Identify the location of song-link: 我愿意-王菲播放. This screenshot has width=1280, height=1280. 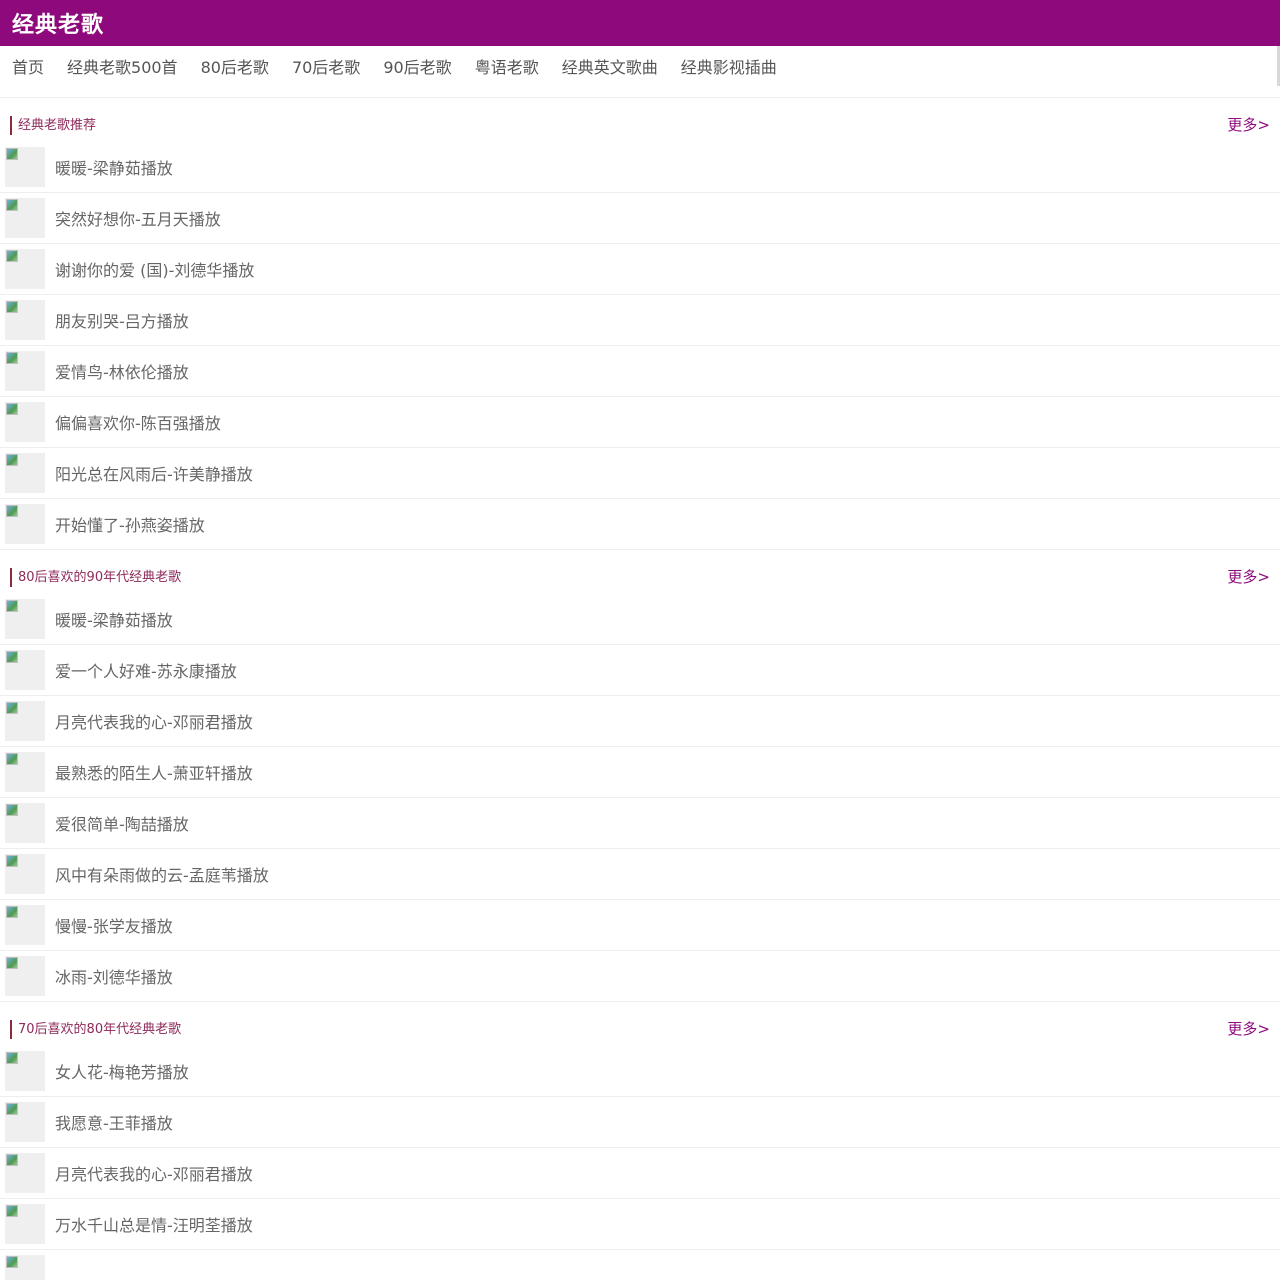
(114, 1122).